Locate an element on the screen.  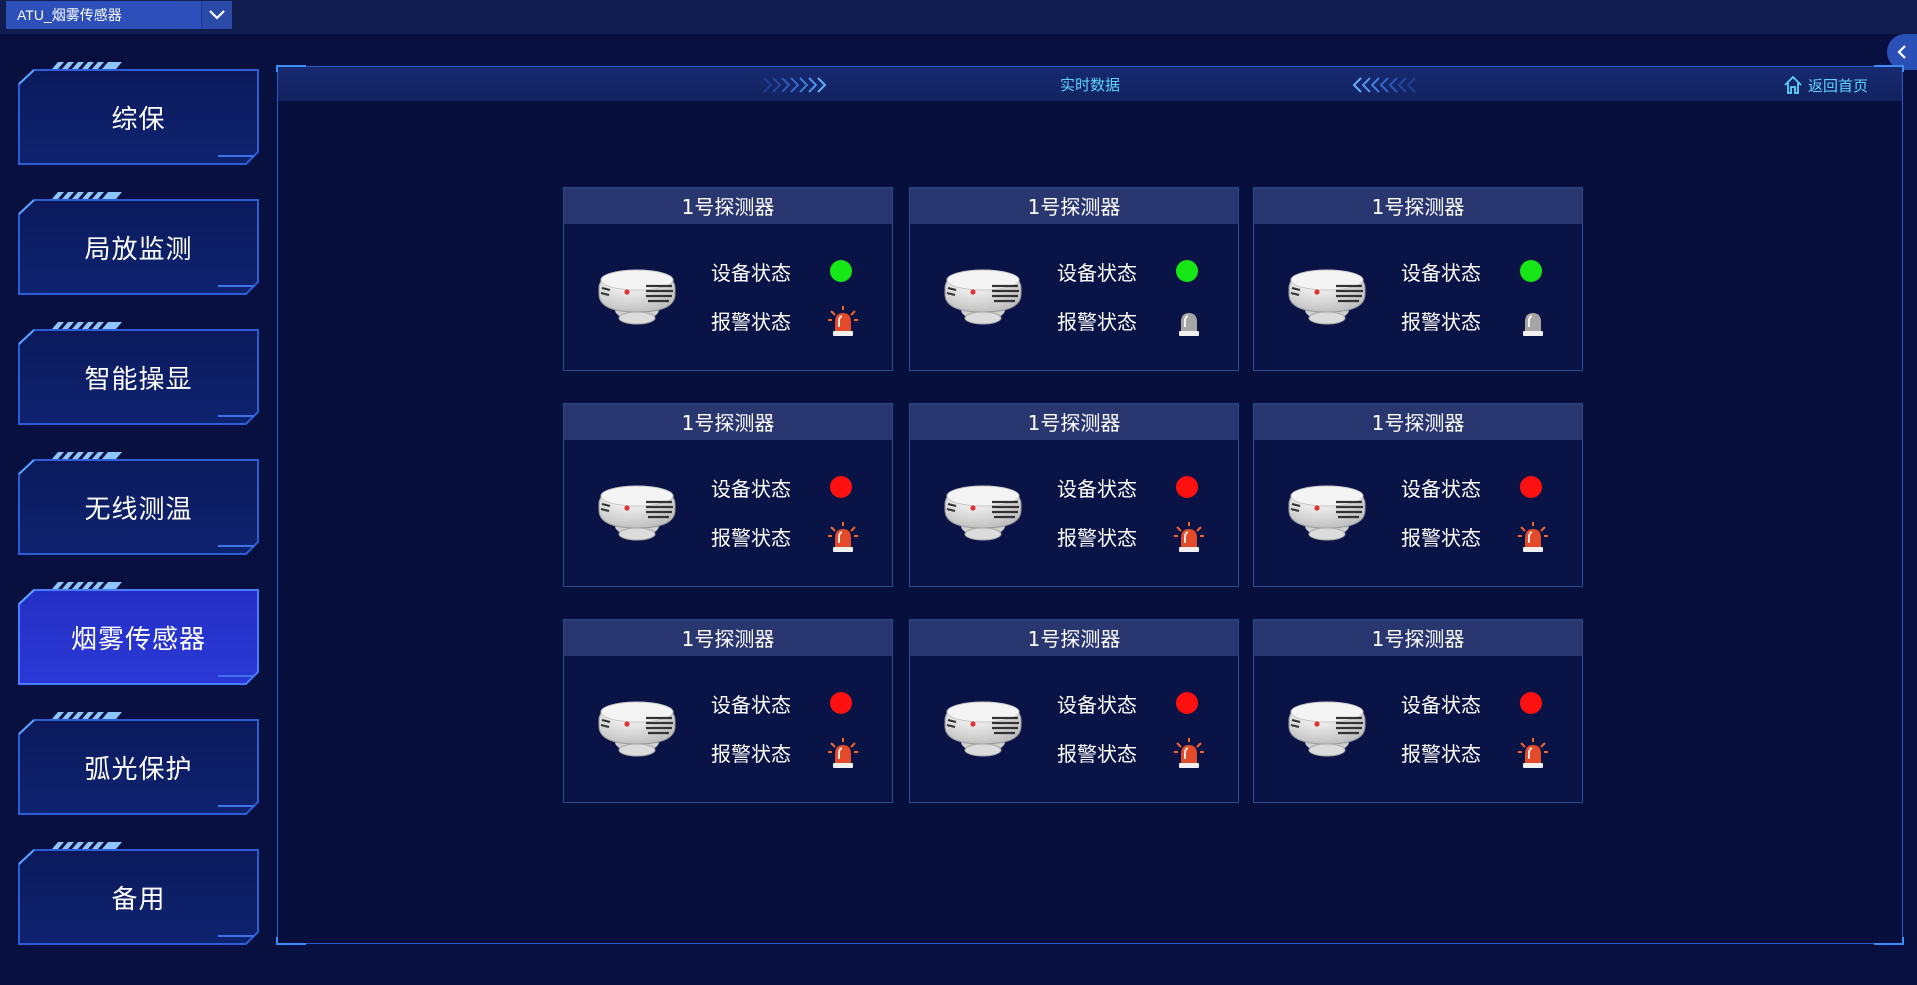
sidebar-item: 综保 is located at coordinates (138, 114).